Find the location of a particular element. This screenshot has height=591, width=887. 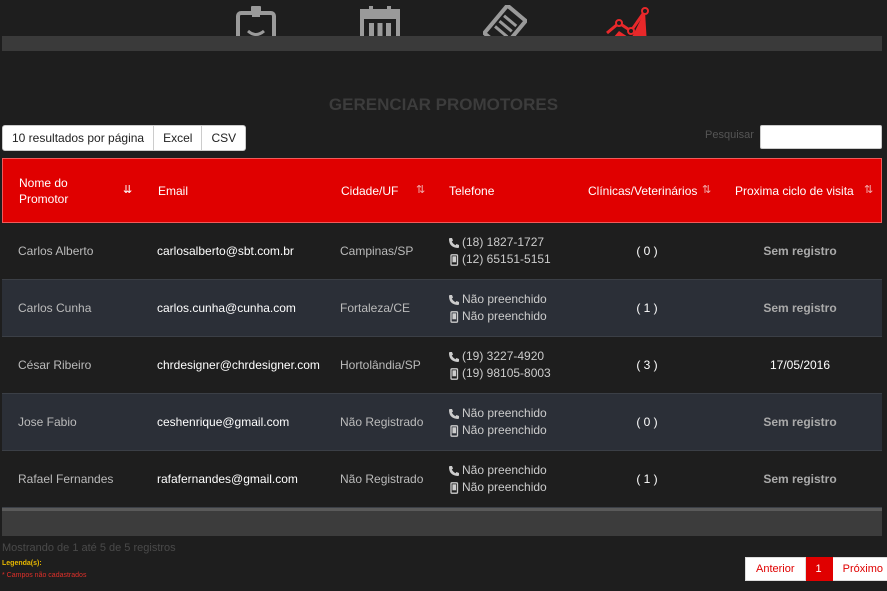

column-header-label: Nome do Promotor is located at coordinates (44, 190).